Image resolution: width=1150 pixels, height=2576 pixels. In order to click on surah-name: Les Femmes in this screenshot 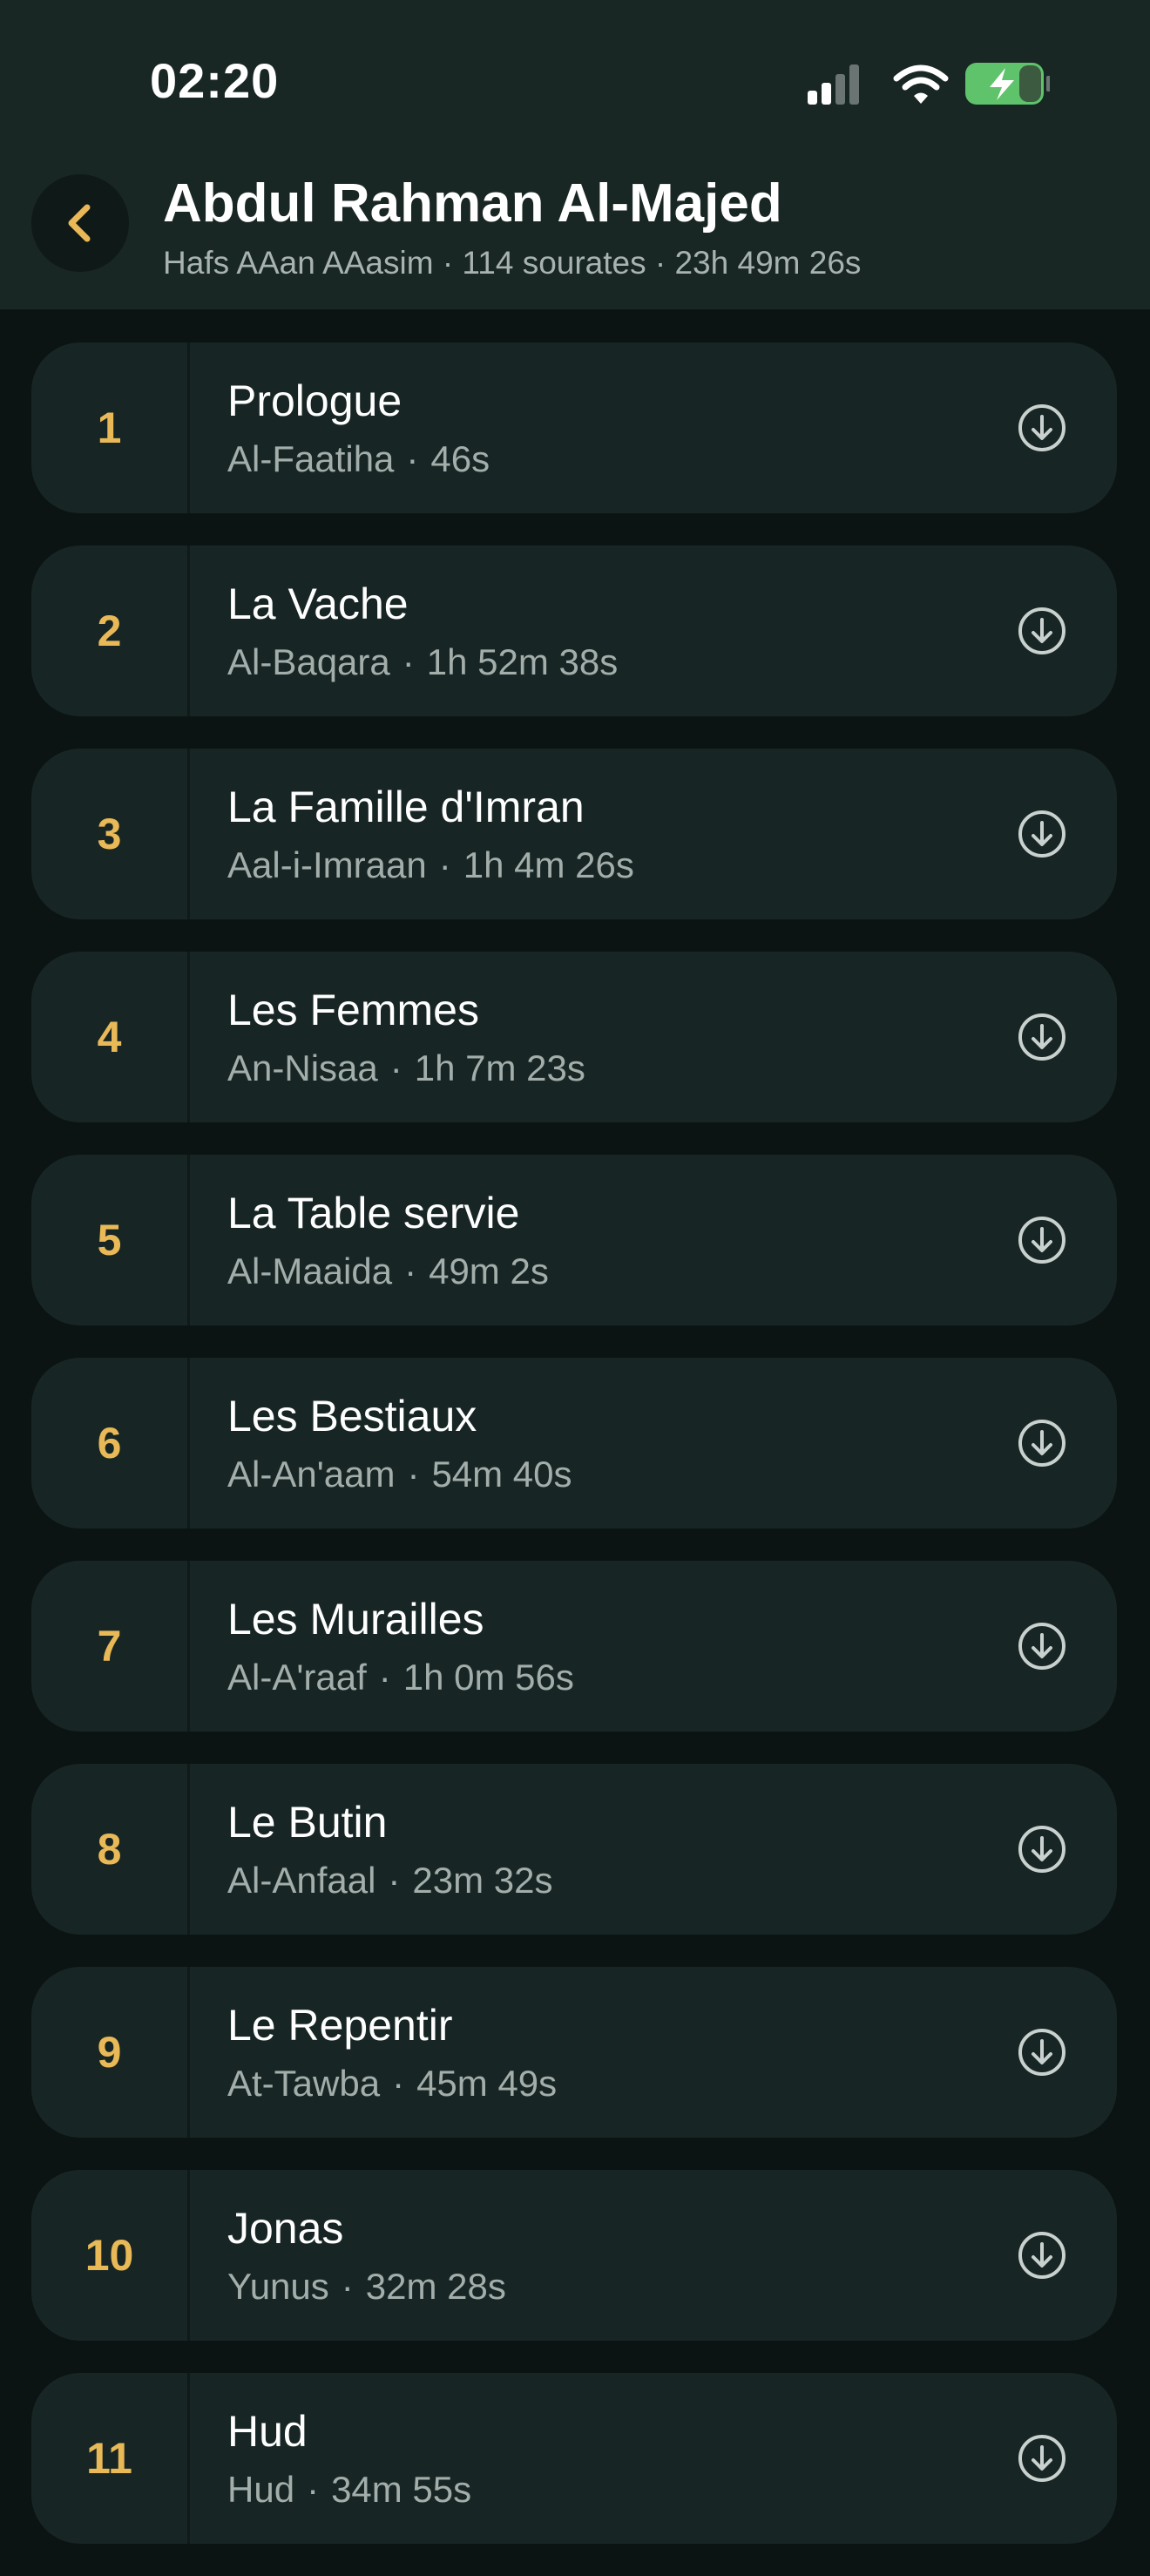, I will do `click(353, 1010)`.